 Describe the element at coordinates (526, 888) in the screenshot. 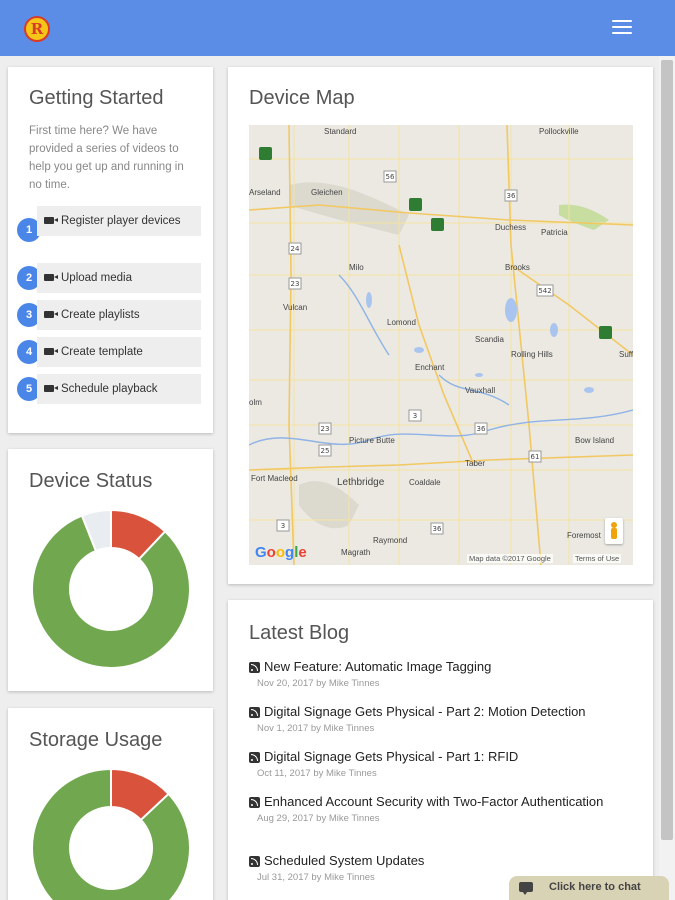

I see `chat-bubble-icon` at that location.